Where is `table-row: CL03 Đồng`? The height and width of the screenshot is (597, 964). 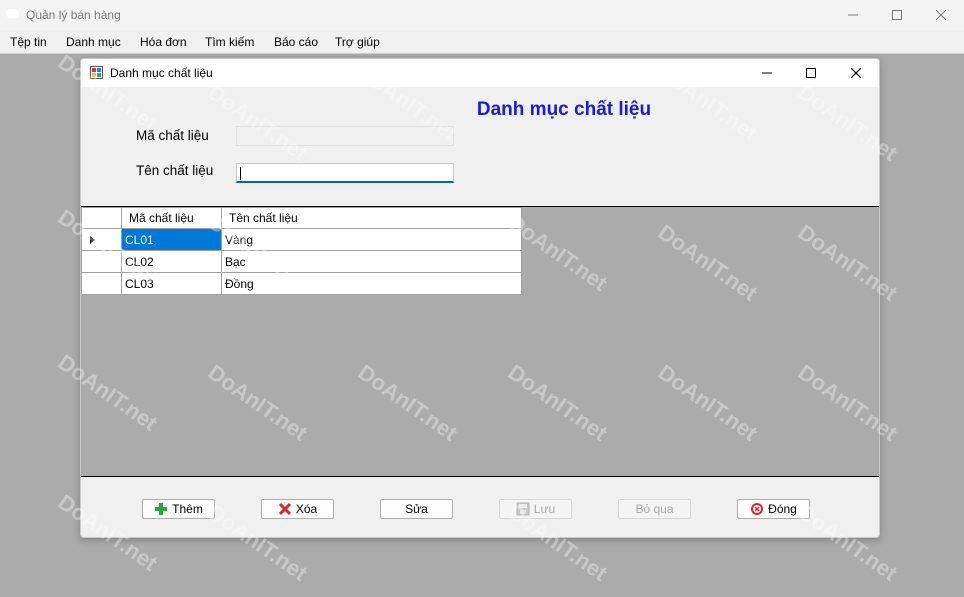
table-row: CL03 Đồng is located at coordinates (301, 283).